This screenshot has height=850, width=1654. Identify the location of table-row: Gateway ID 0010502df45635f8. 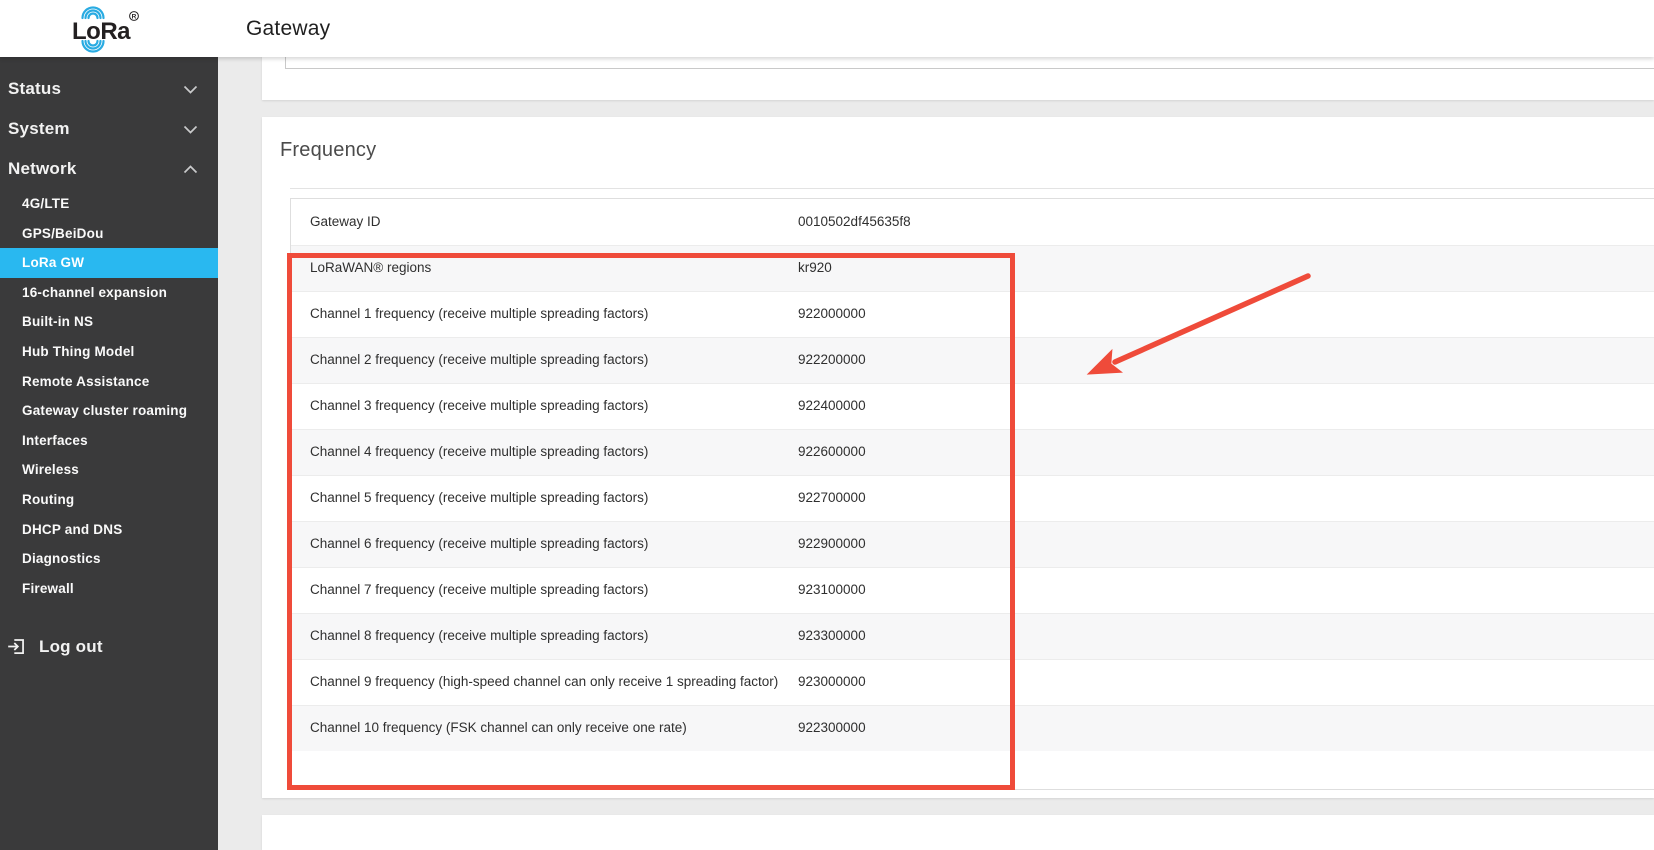
(972, 222).